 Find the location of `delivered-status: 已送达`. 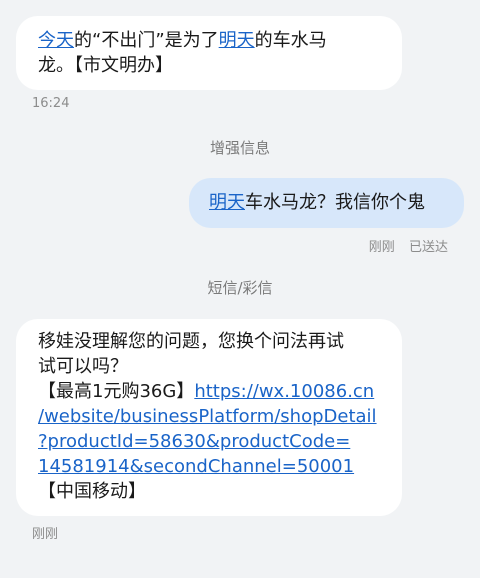

delivered-status: 已送达 is located at coordinates (428, 247).